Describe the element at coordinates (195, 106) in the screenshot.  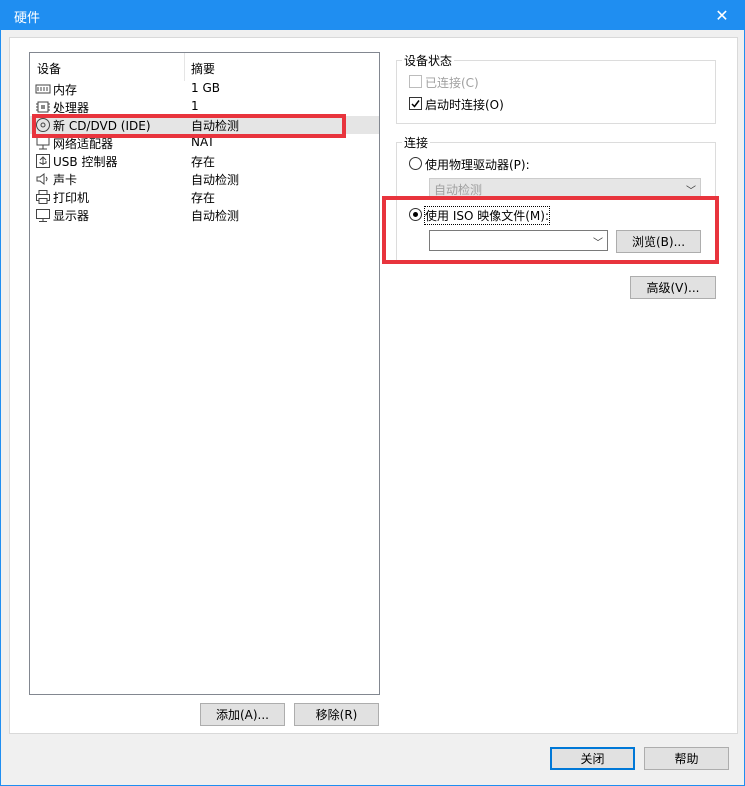
I see `device-summary: 1` at that location.